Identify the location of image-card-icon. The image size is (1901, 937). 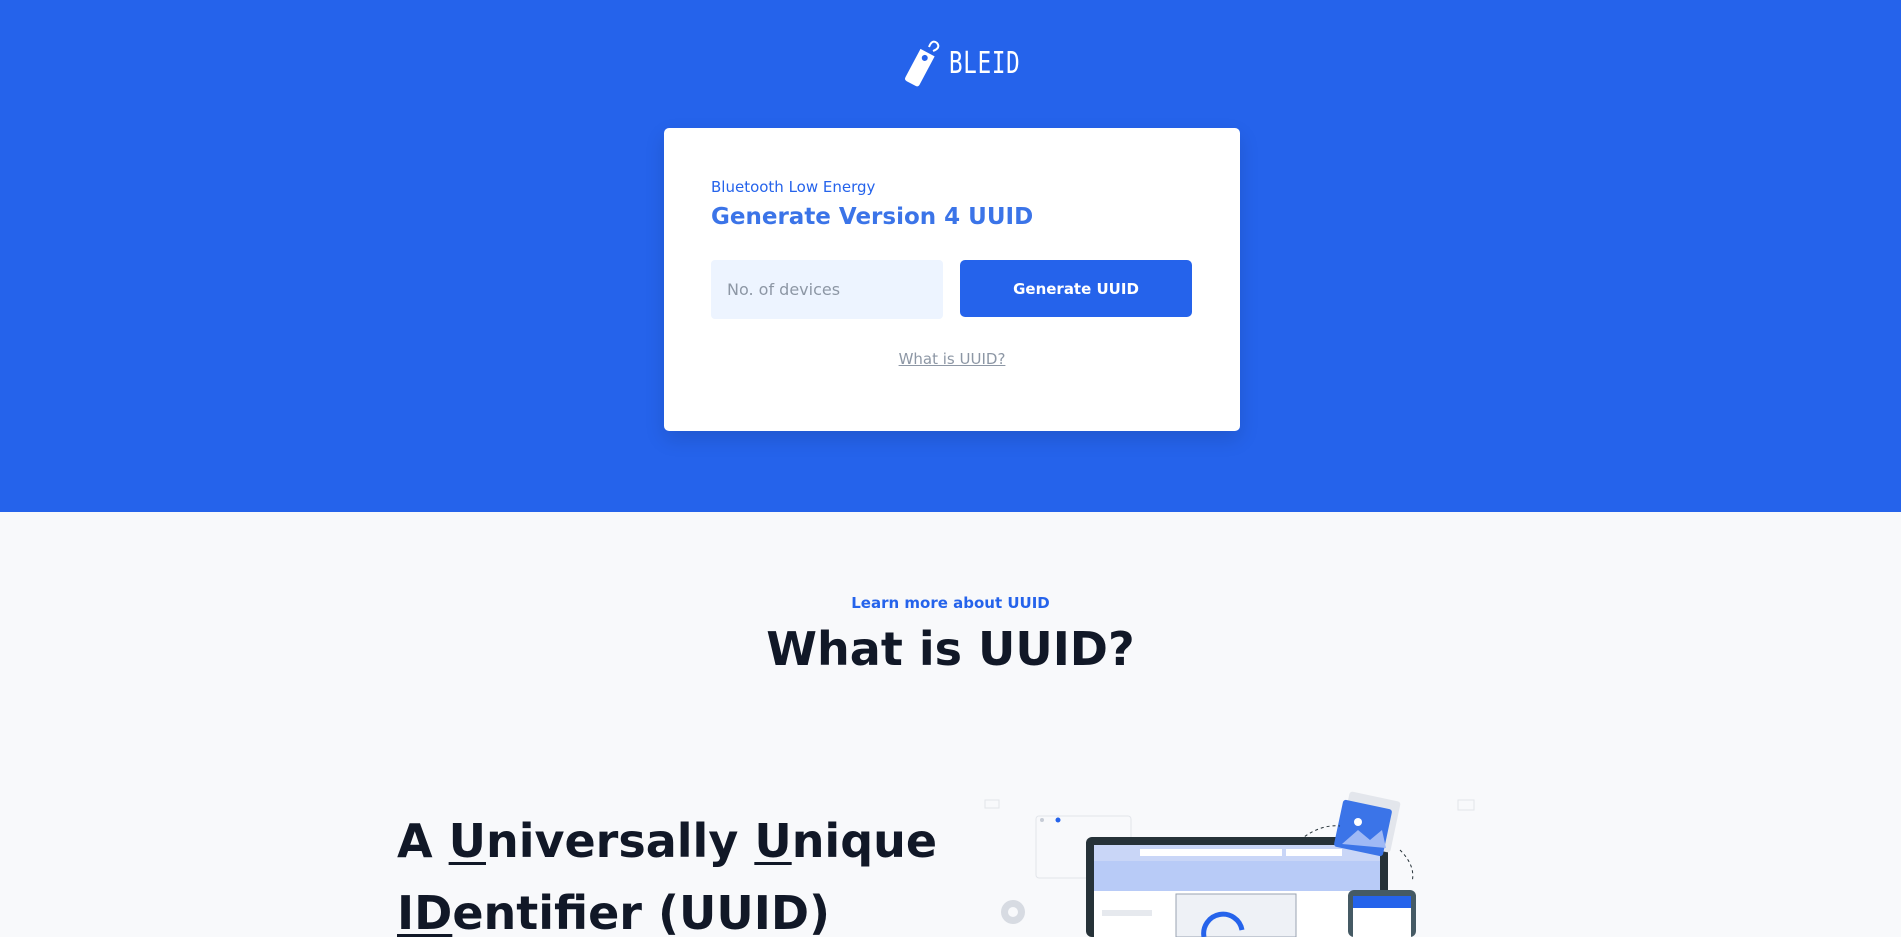
(1367, 824).